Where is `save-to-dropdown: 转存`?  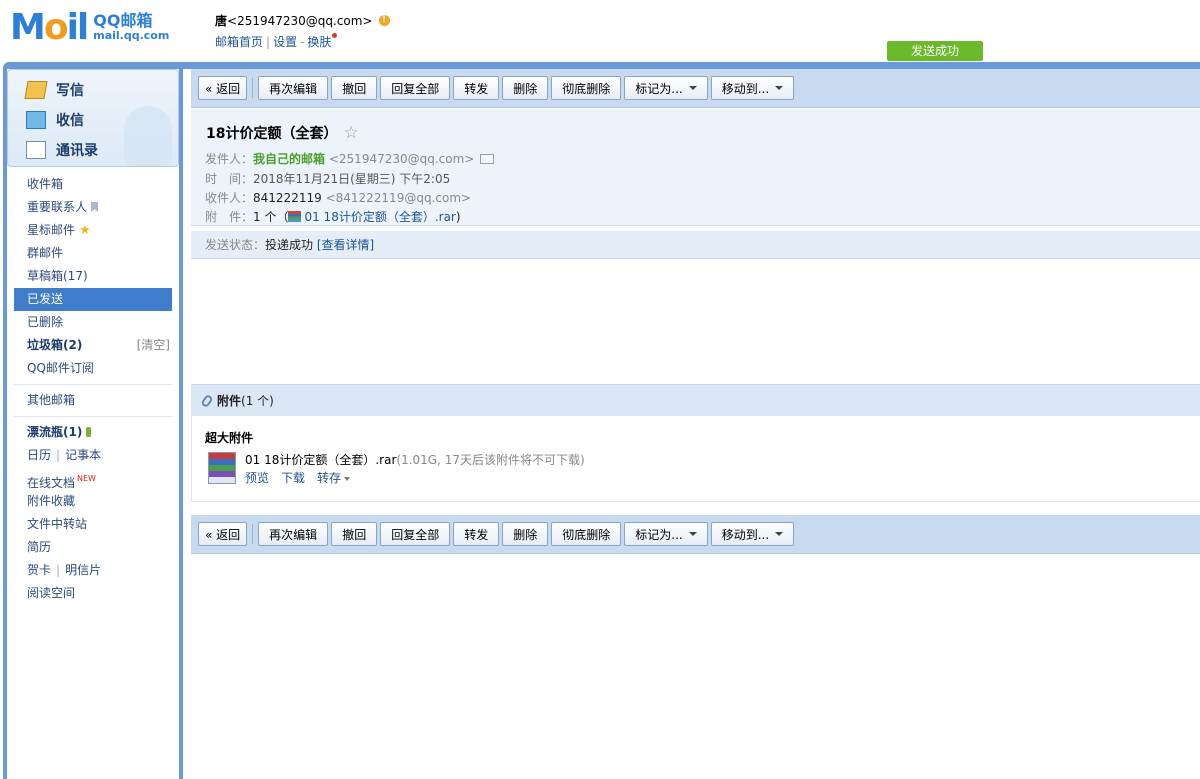
save-to-dropdown: 转存 is located at coordinates (334, 477).